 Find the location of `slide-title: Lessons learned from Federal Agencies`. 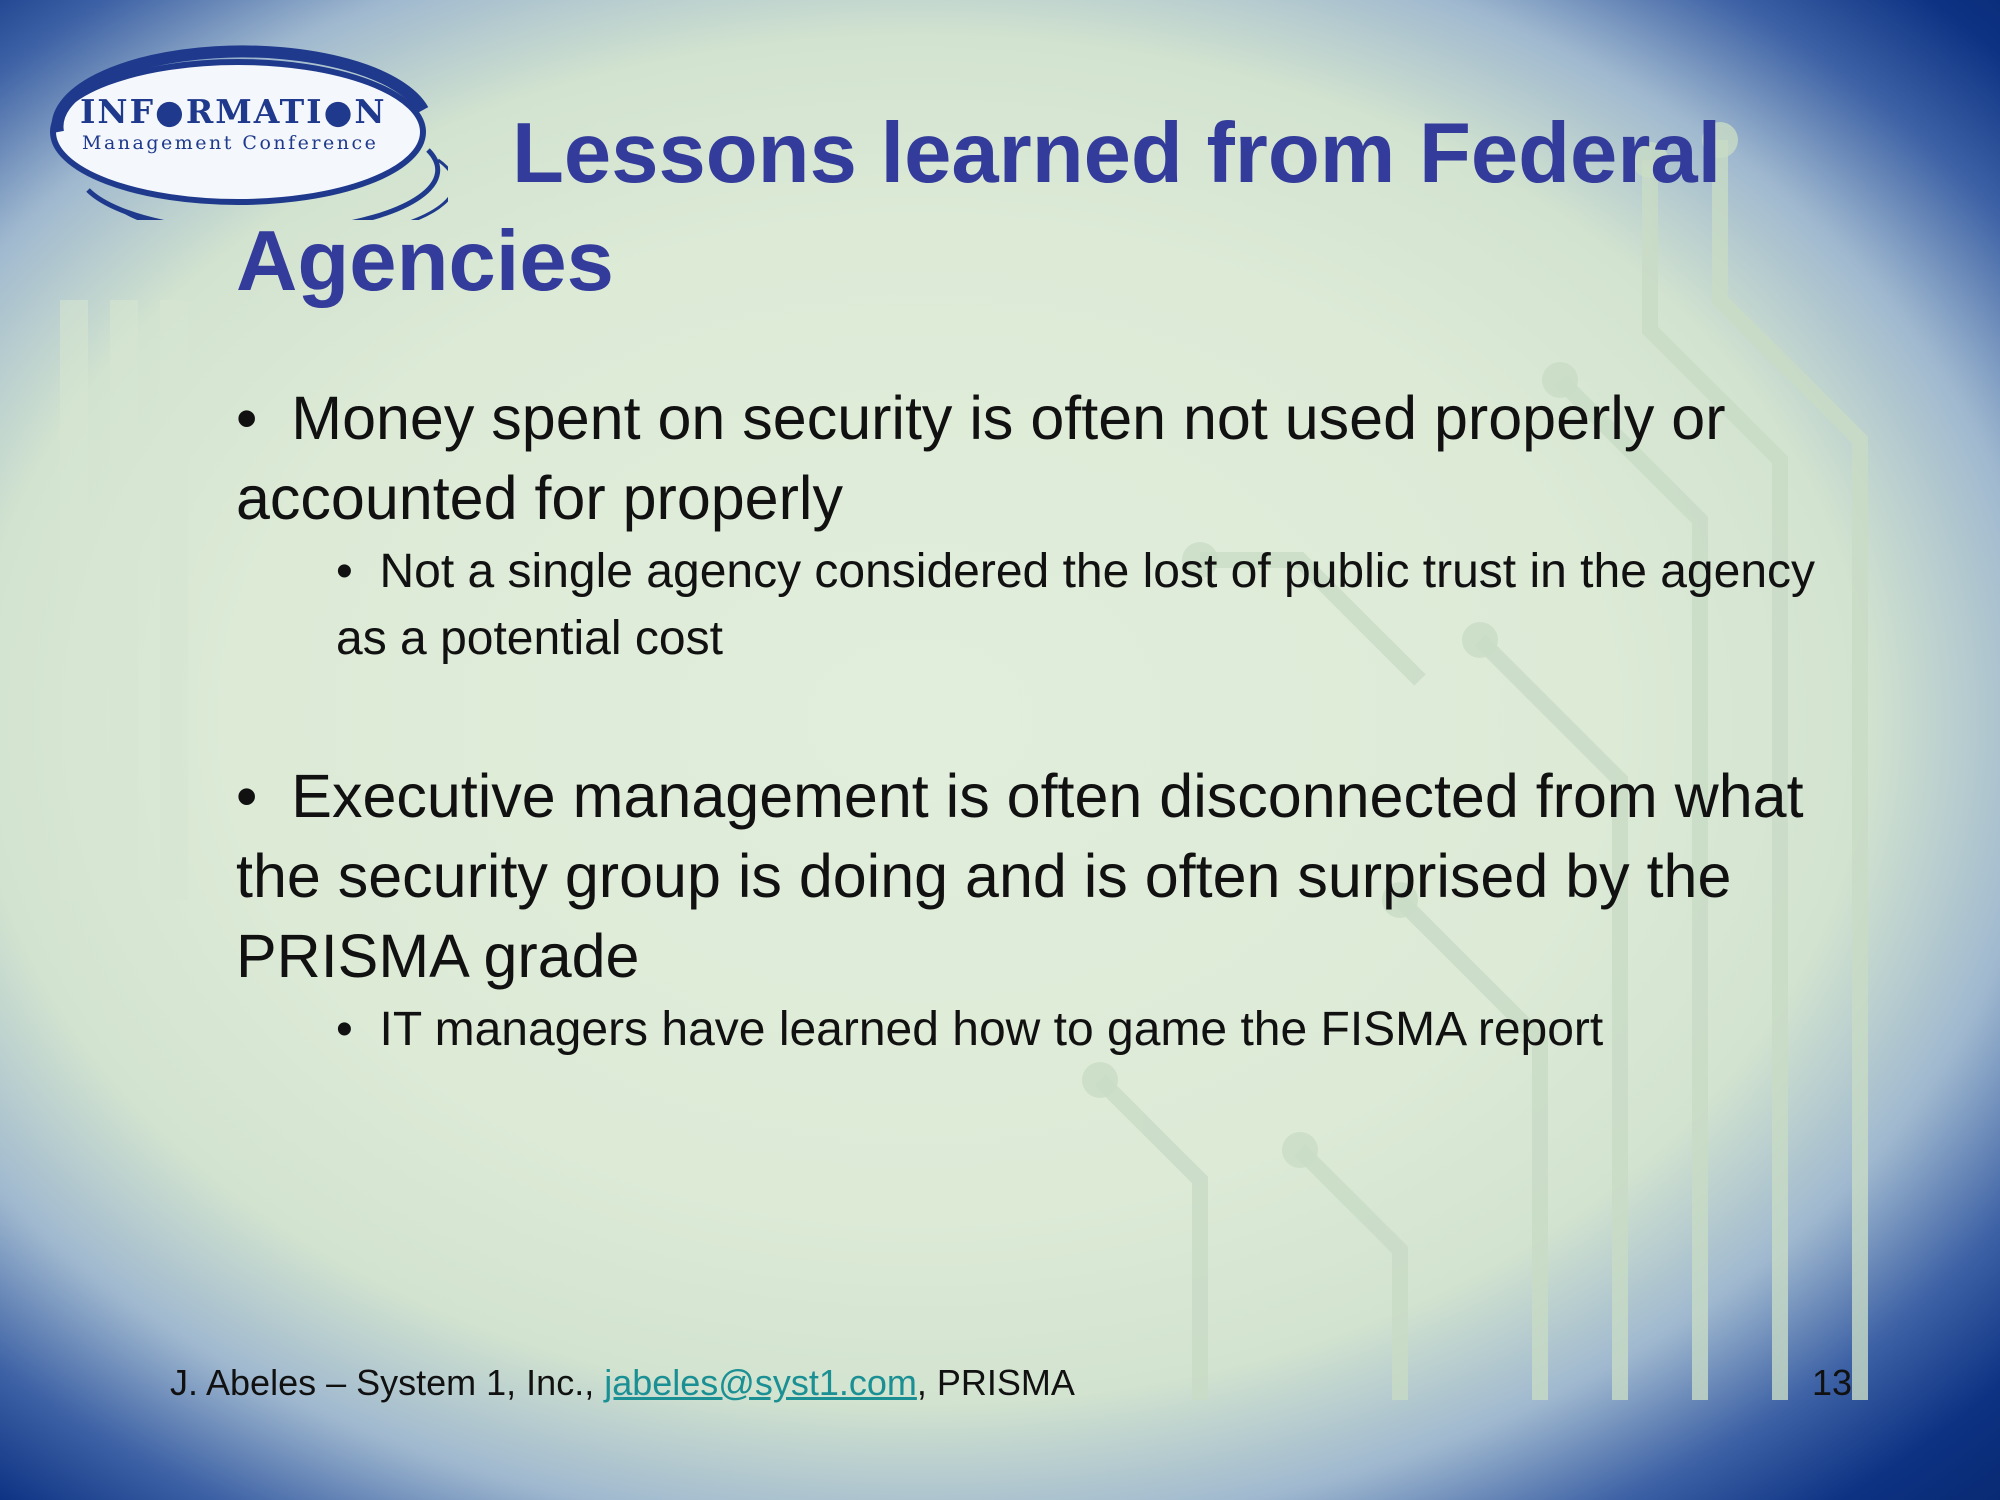

slide-title: Lessons learned from Federal Agencies is located at coordinates (979, 207).